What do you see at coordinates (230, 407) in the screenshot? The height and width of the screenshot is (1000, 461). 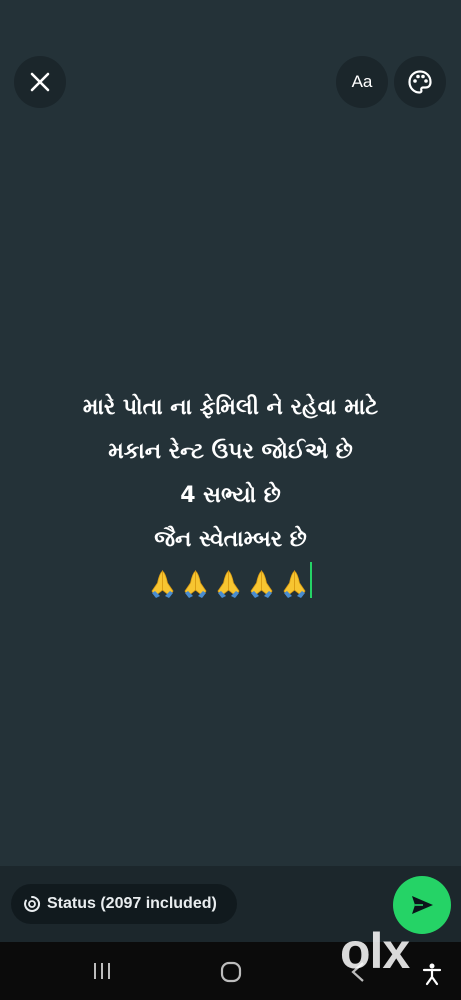 I see `message-line-1: મારે પોતા ના ફેમિલી ને રહેવા માટે` at bounding box center [230, 407].